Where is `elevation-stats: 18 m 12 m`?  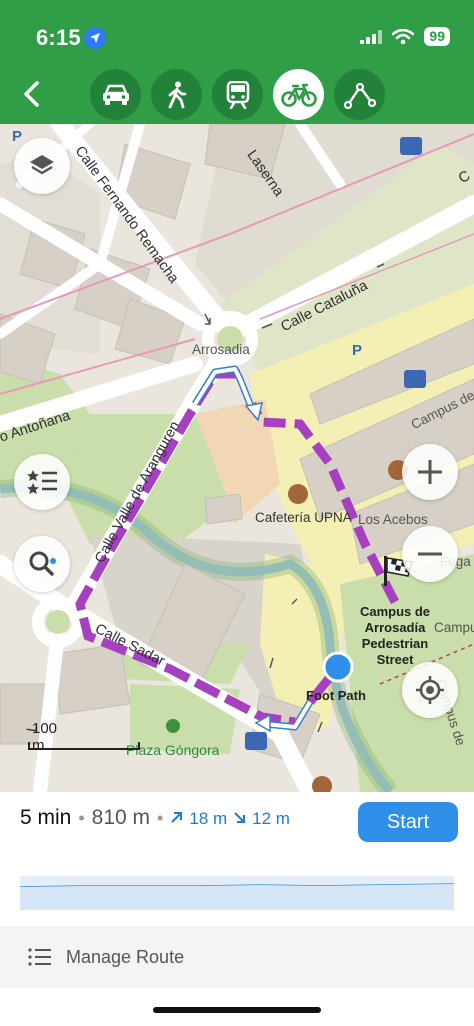
elevation-stats: 18 m 12 m is located at coordinates (230, 819).